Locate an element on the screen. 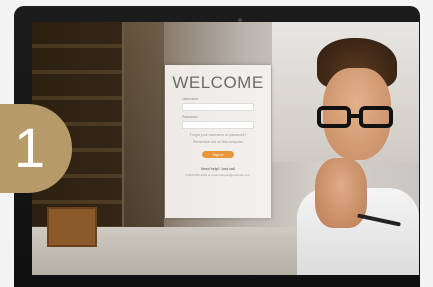 The image size is (433, 287). username-field is located at coordinates (218, 107).